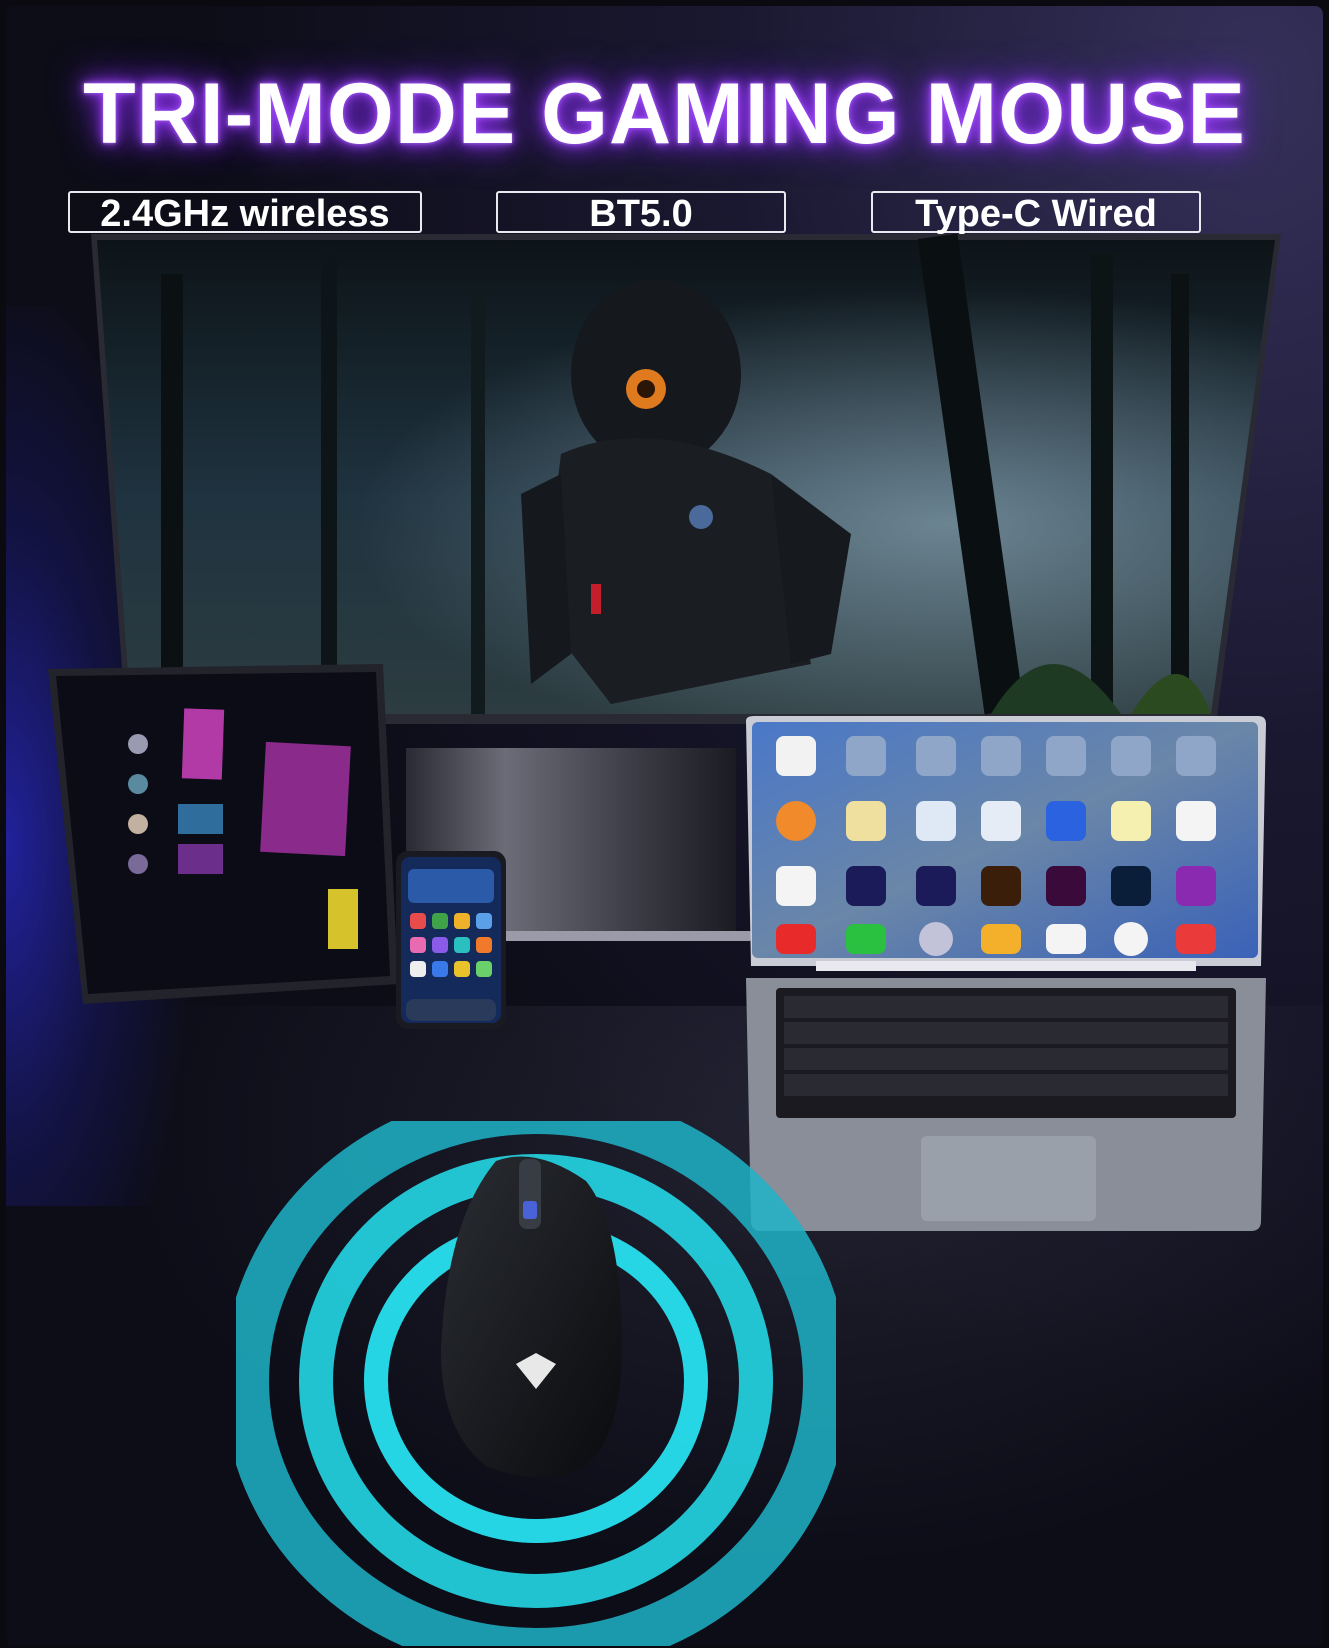 The image size is (1329, 1648). What do you see at coordinates (641, 213) in the screenshot?
I see `mode-badge-bluetooth: BT5.0` at bounding box center [641, 213].